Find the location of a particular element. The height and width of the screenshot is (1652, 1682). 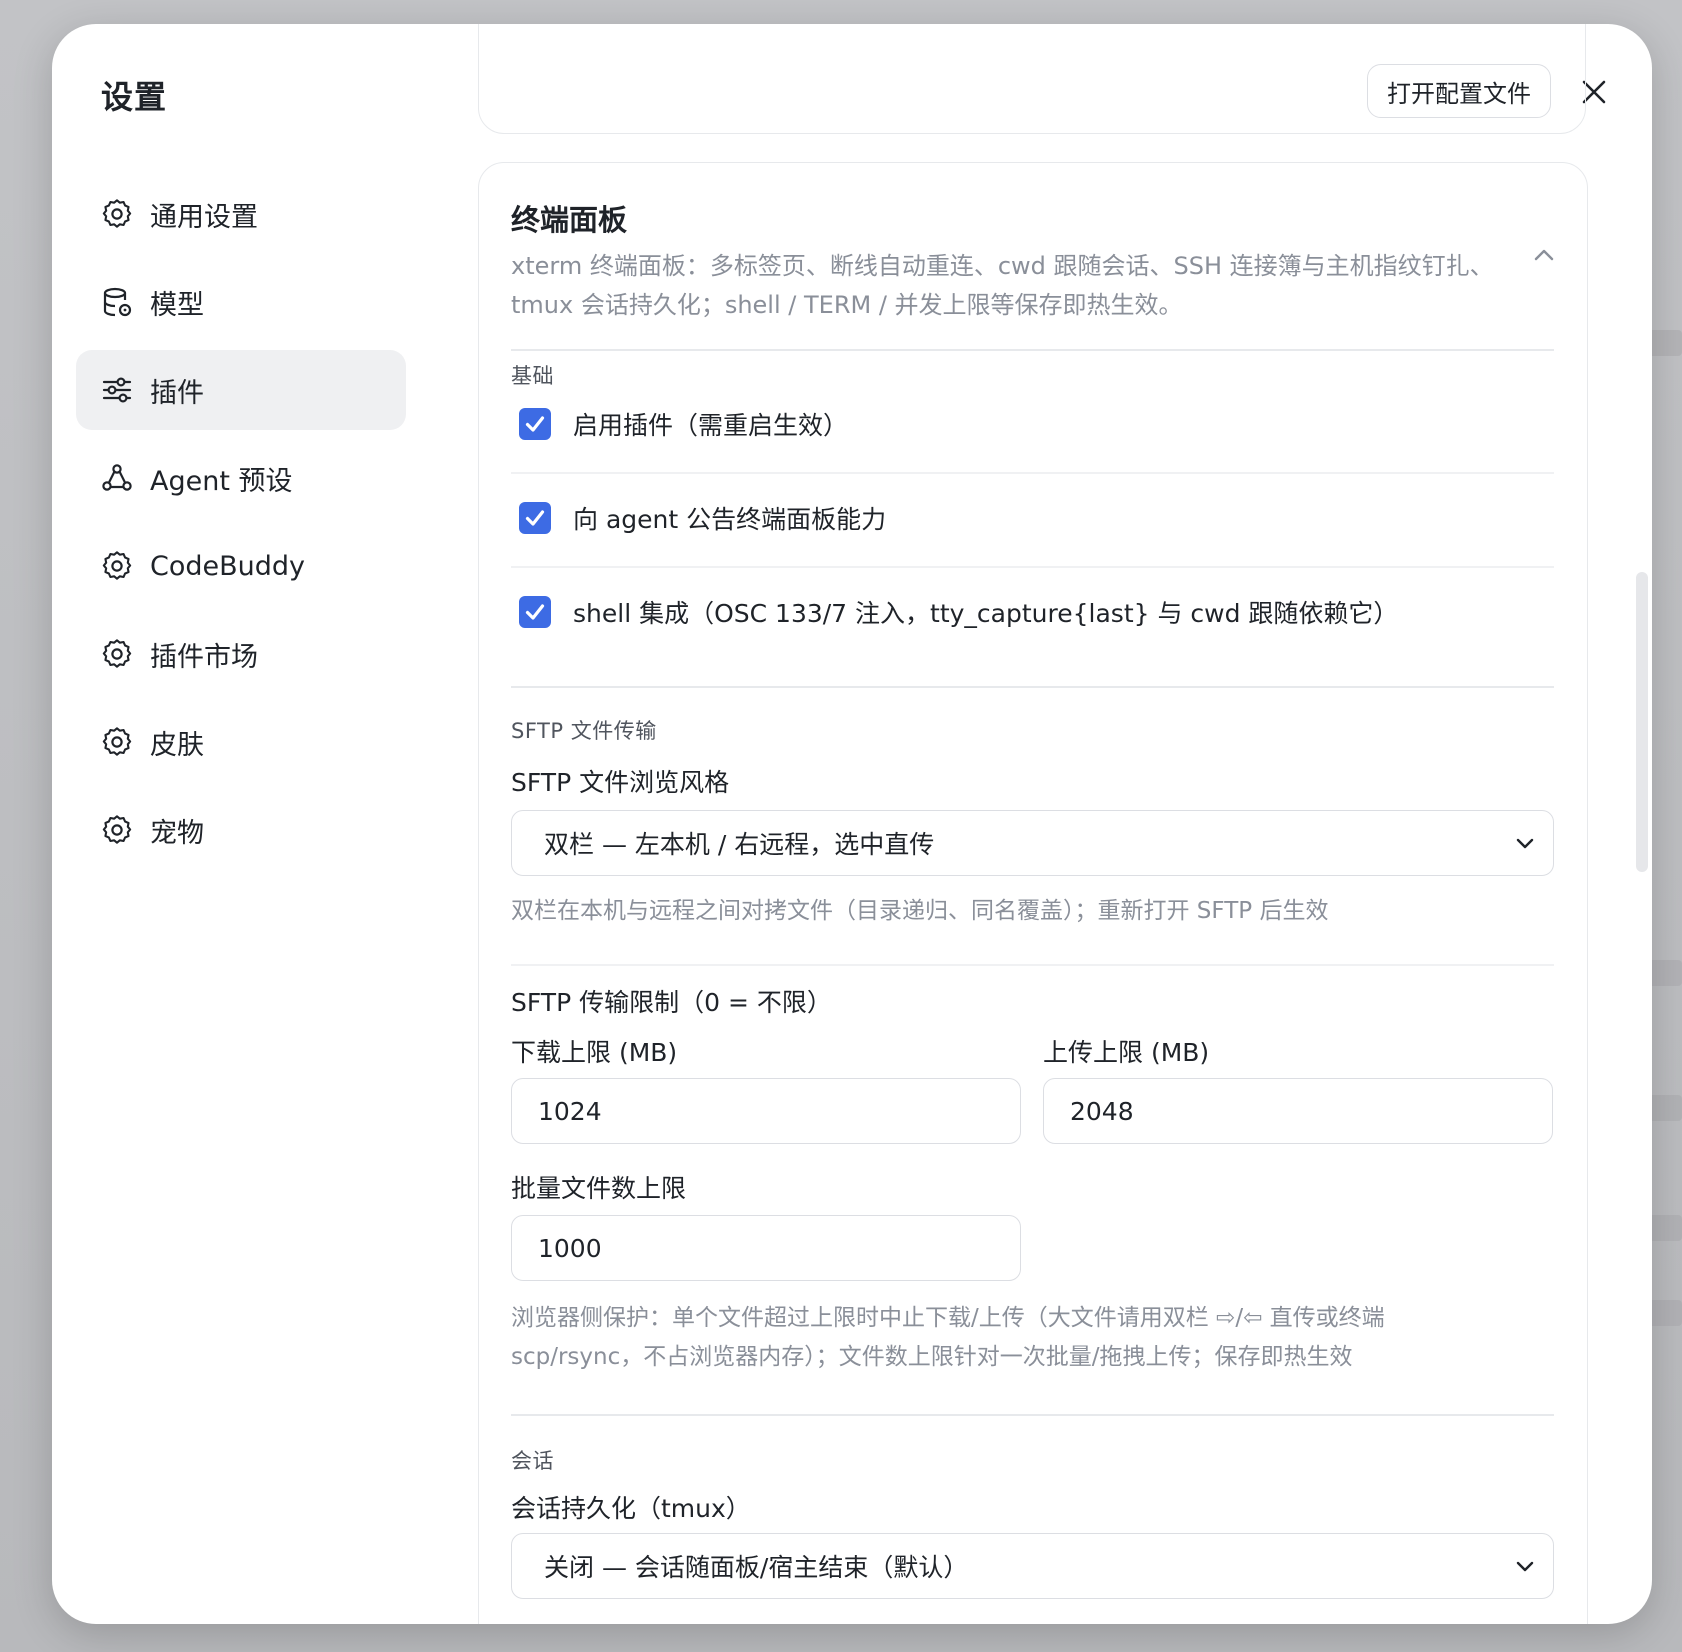

content-scrollbar is located at coordinates (1642, 722).